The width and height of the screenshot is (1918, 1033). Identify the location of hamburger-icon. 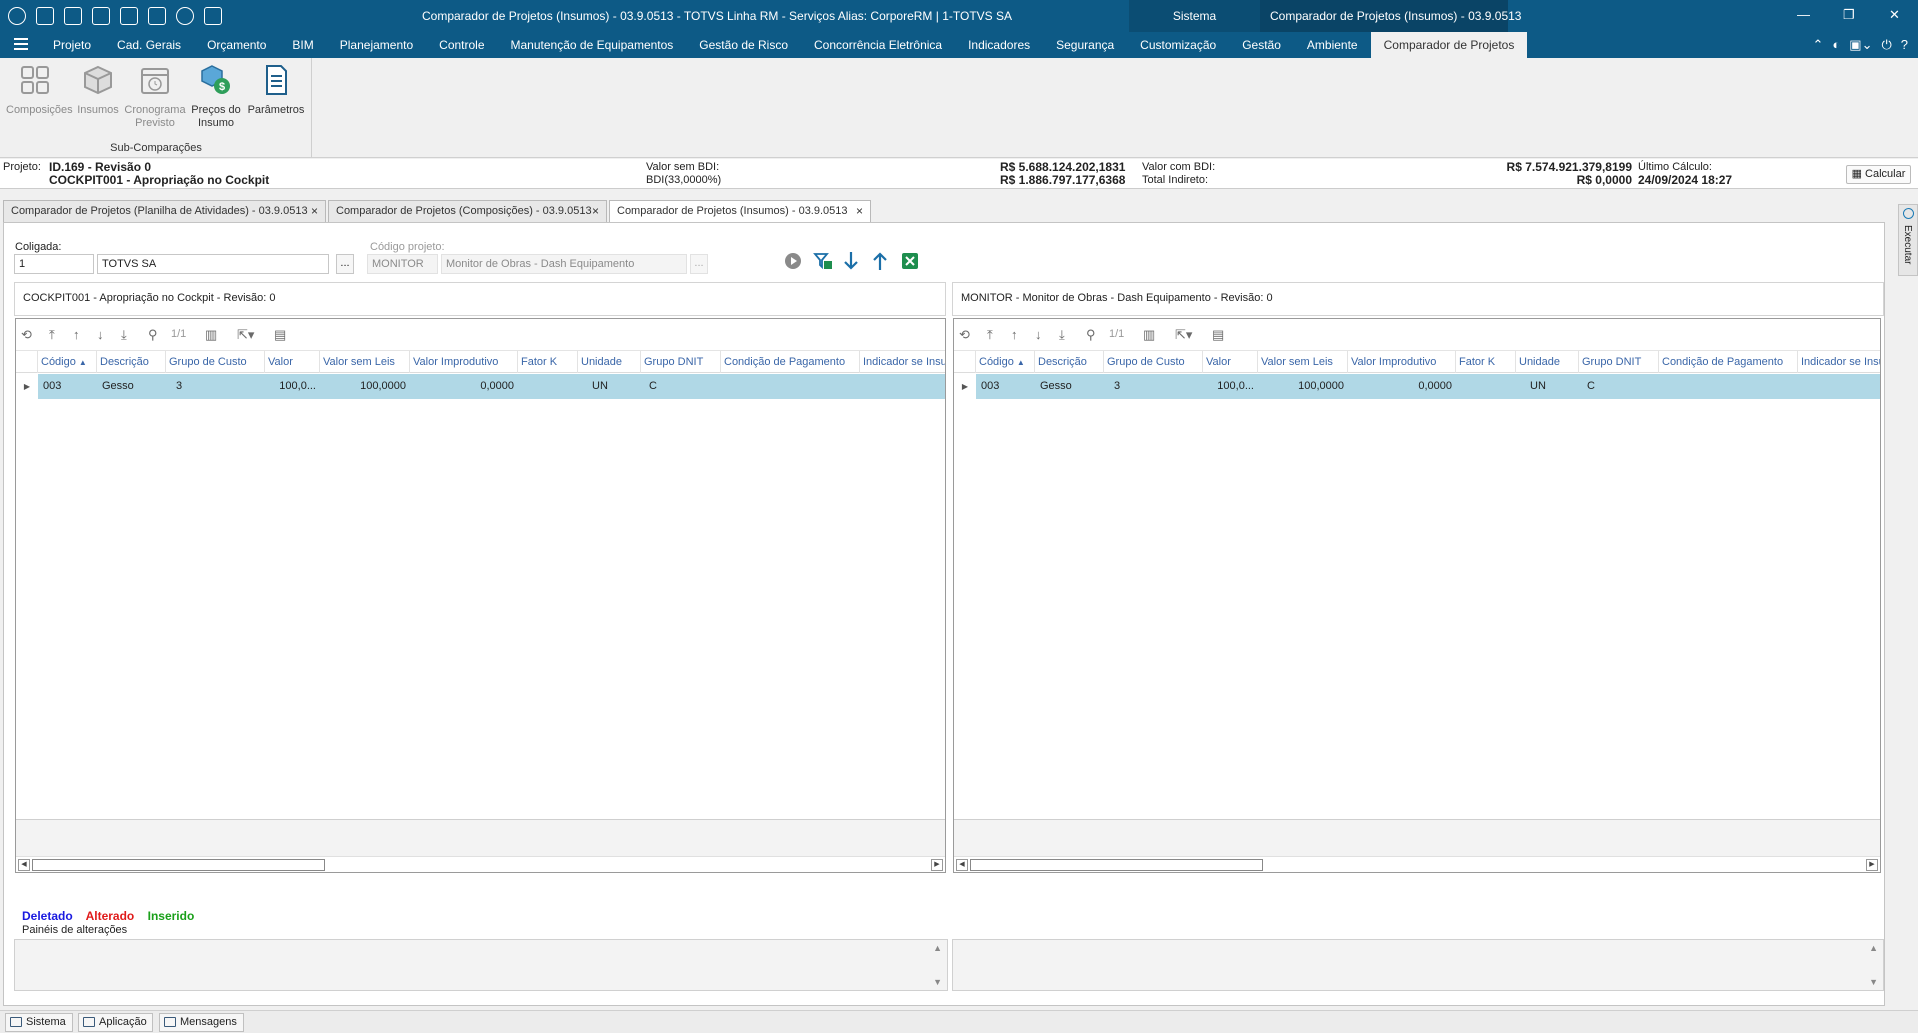
(21, 44).